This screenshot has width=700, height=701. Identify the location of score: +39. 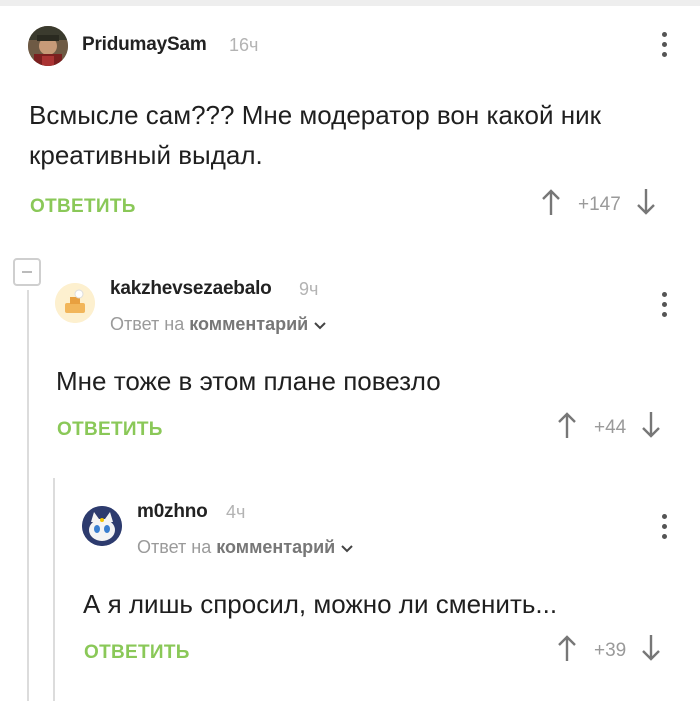
(610, 650).